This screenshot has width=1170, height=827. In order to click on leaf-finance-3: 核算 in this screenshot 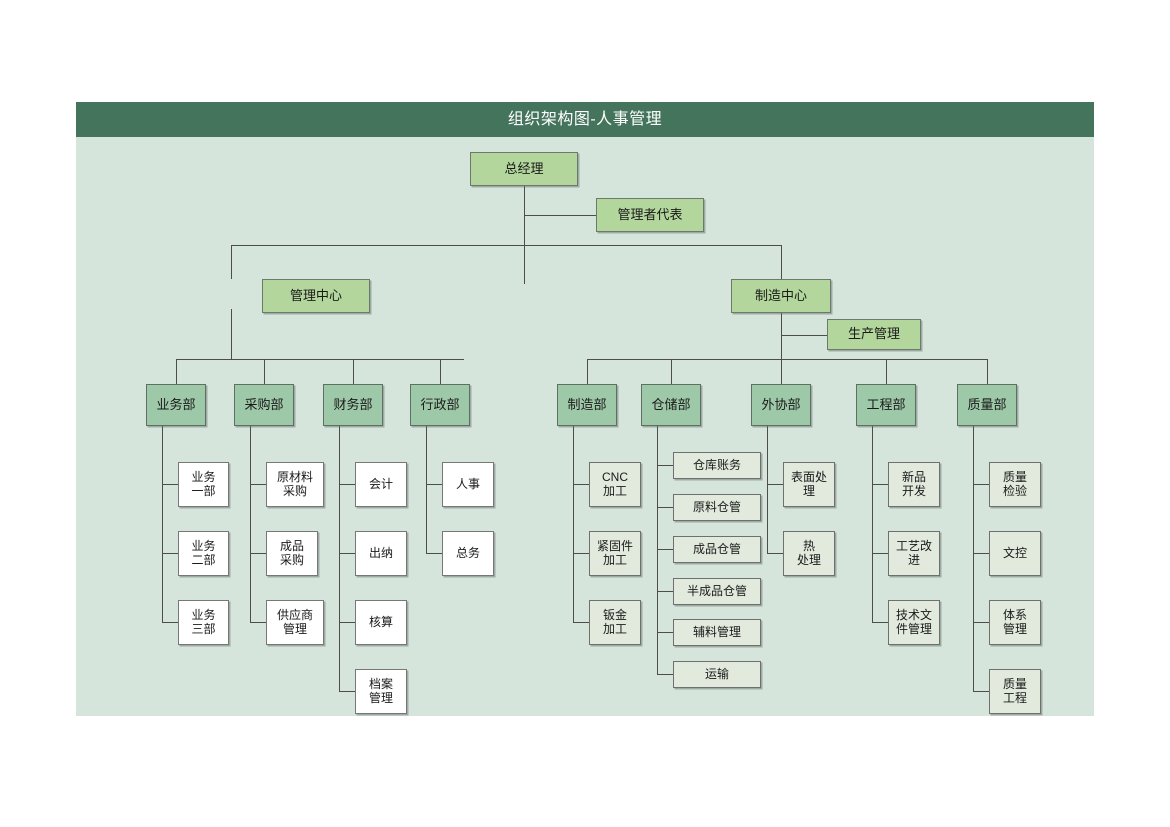, I will do `click(381, 622)`.